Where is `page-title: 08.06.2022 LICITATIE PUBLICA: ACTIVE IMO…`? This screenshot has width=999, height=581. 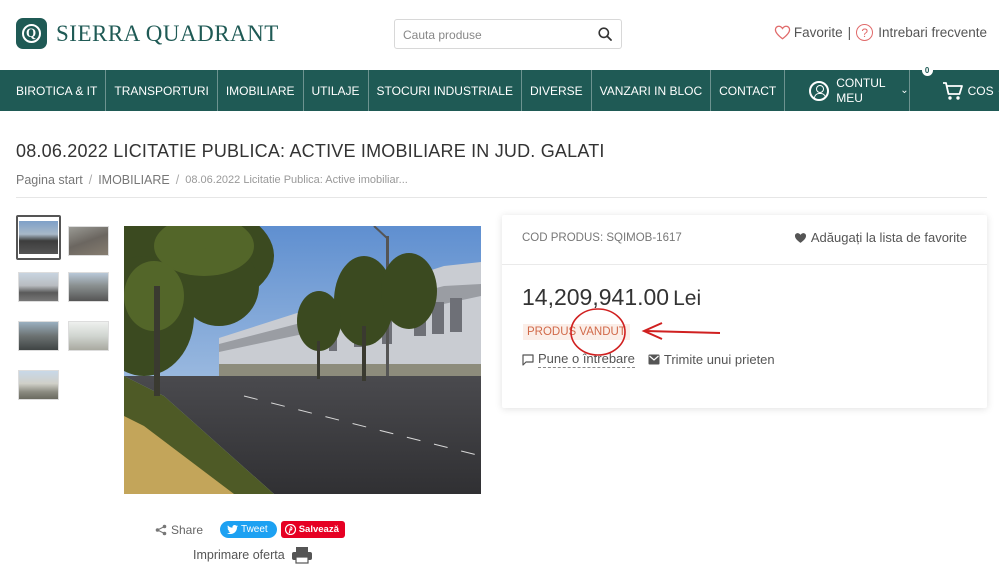
page-title: 08.06.2022 LICITATIE PUBLICA: ACTIVE IMO… is located at coordinates (310, 151).